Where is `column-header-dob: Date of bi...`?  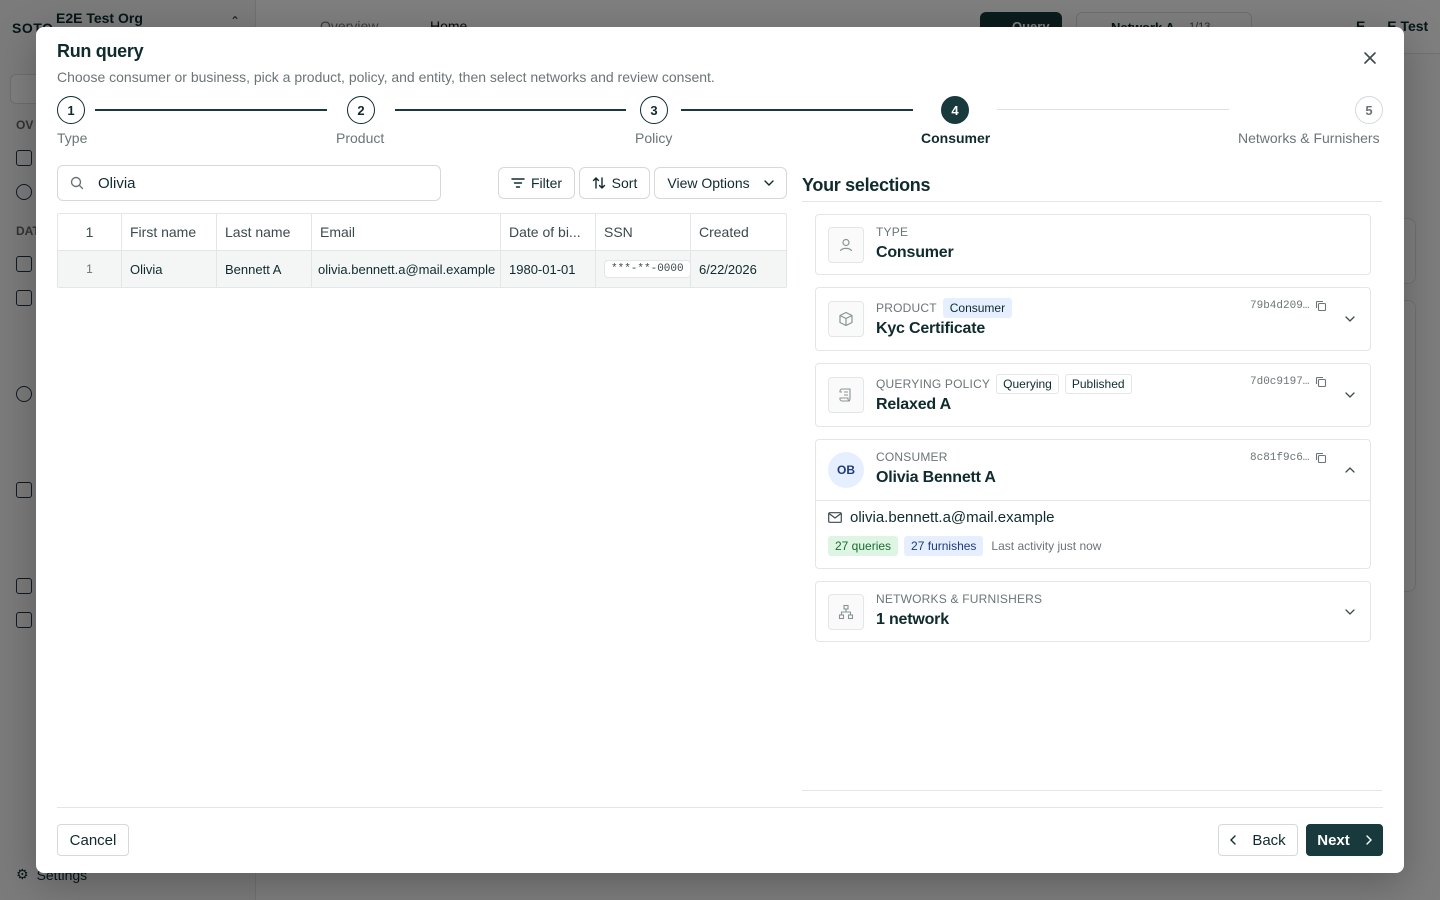 column-header-dob: Date of bi... is located at coordinates (548, 232).